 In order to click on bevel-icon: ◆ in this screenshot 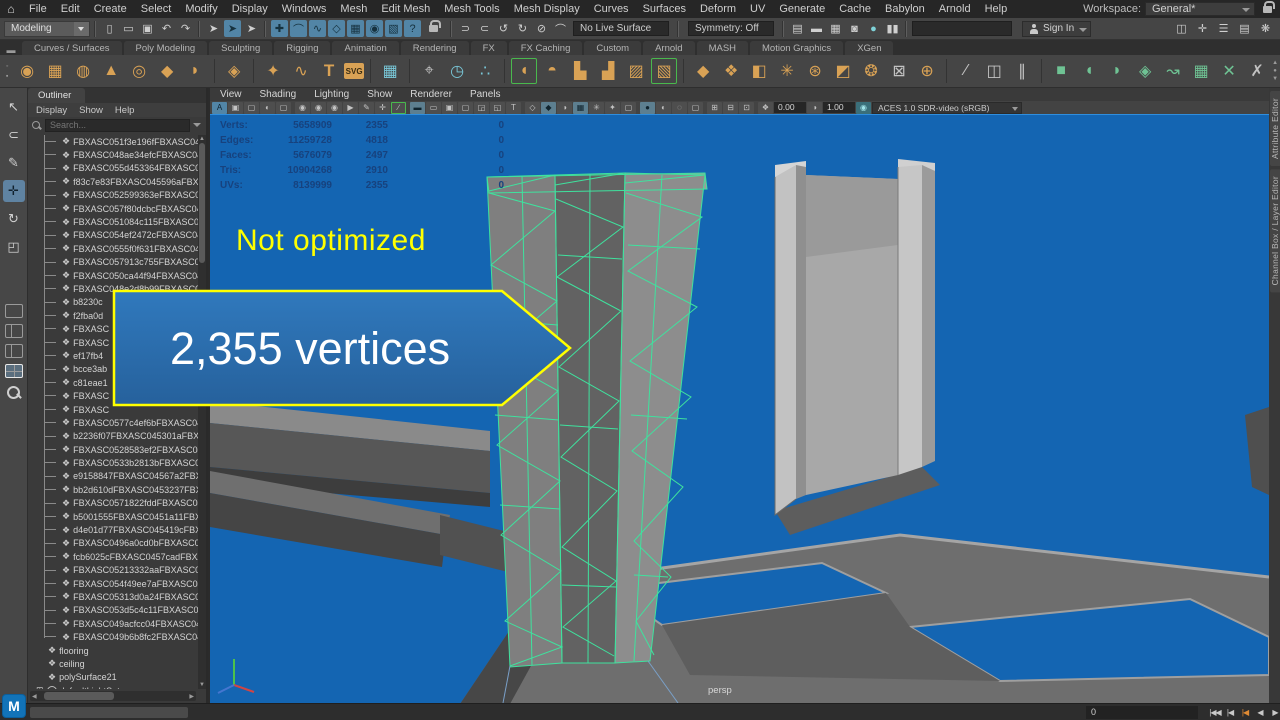, I will do `click(703, 71)`.